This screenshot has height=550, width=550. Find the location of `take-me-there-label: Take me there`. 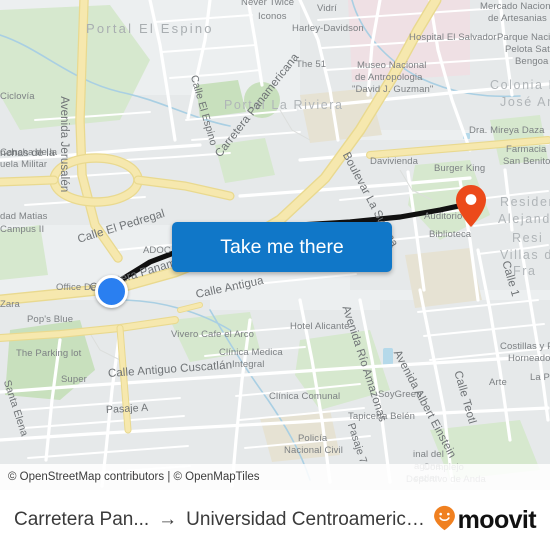

take-me-there-label: Take me there is located at coordinates (282, 246).